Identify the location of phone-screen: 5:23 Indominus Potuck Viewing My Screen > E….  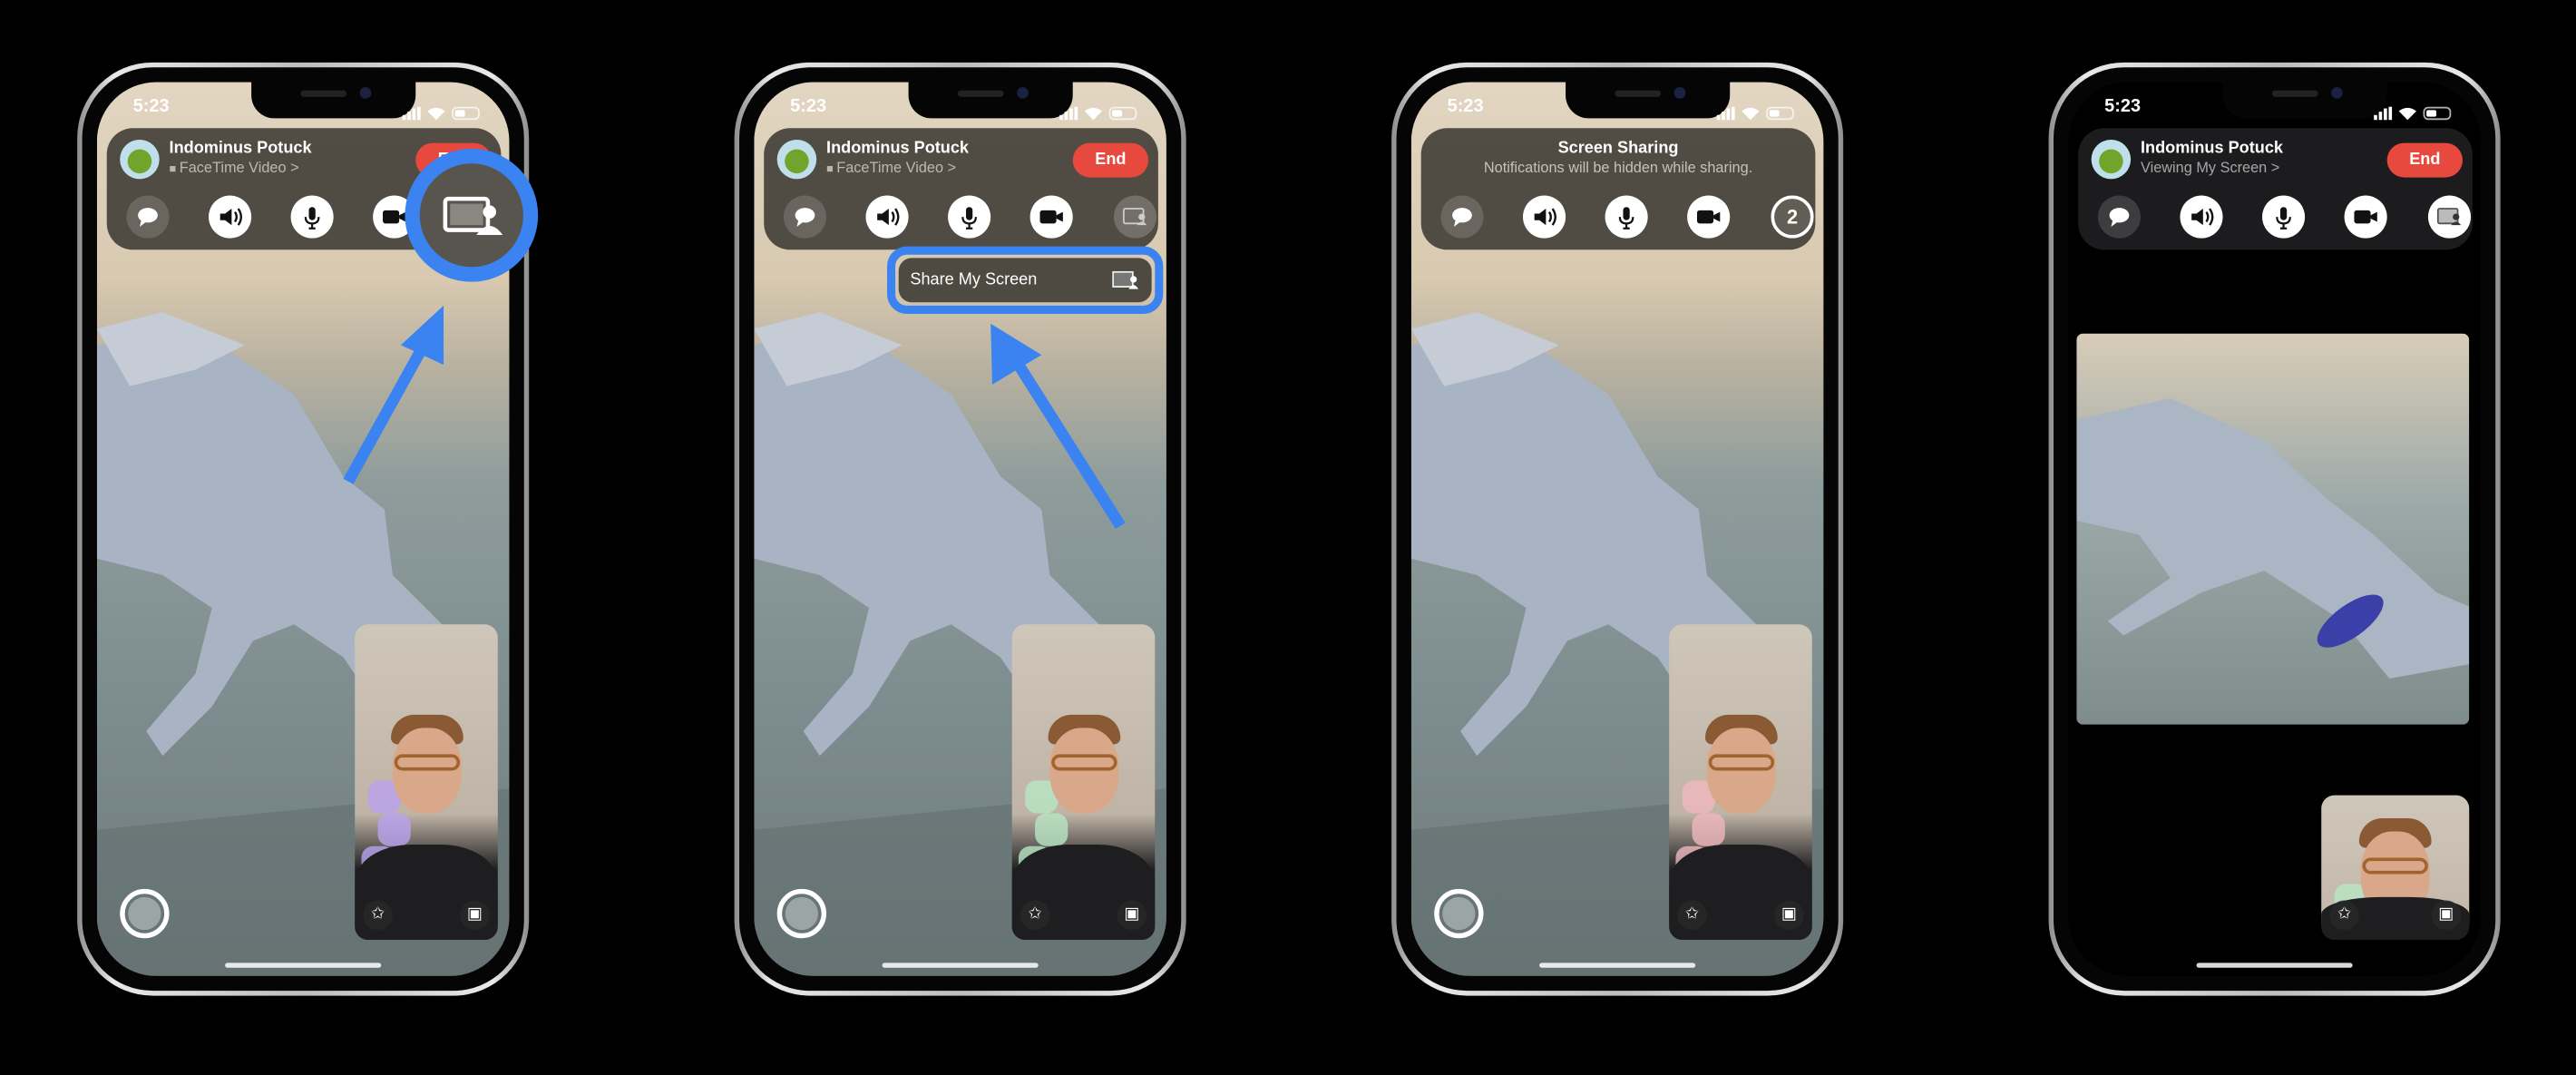
(2274, 529).